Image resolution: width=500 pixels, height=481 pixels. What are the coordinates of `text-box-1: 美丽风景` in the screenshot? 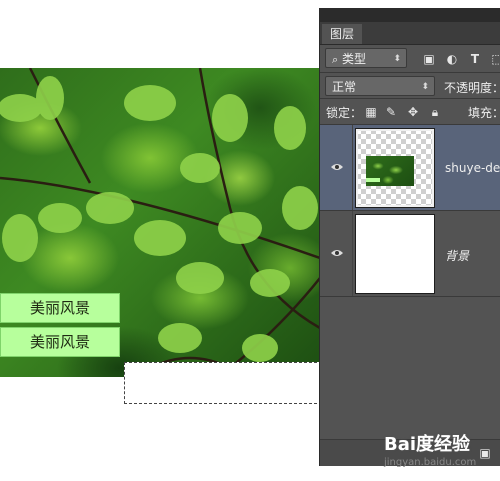 It's located at (60, 308).